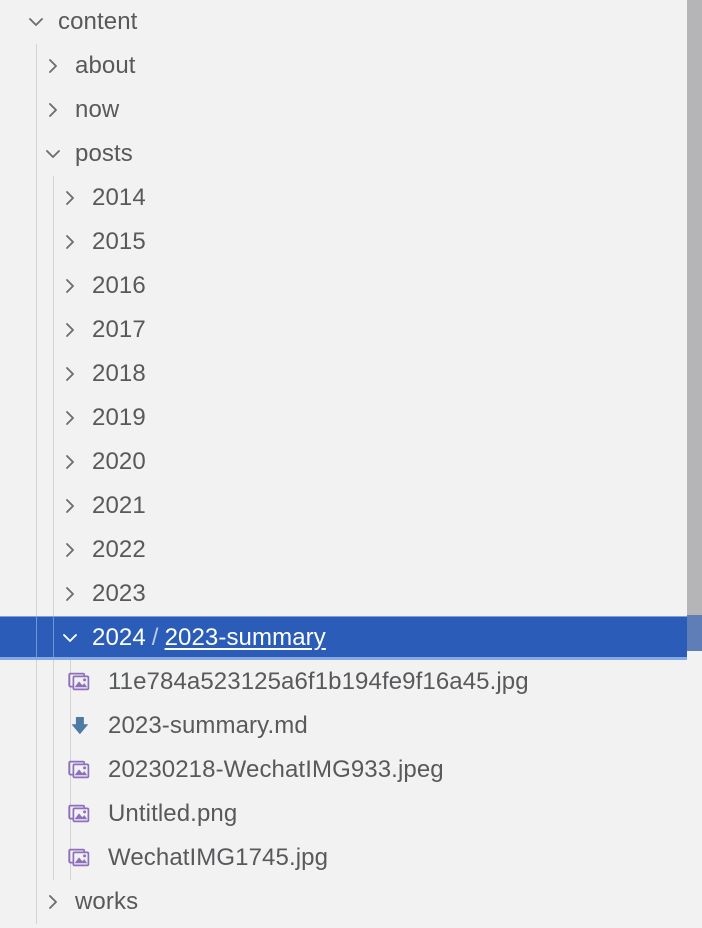  Describe the element at coordinates (119, 197) in the screenshot. I see `folder-label: 2014` at that location.